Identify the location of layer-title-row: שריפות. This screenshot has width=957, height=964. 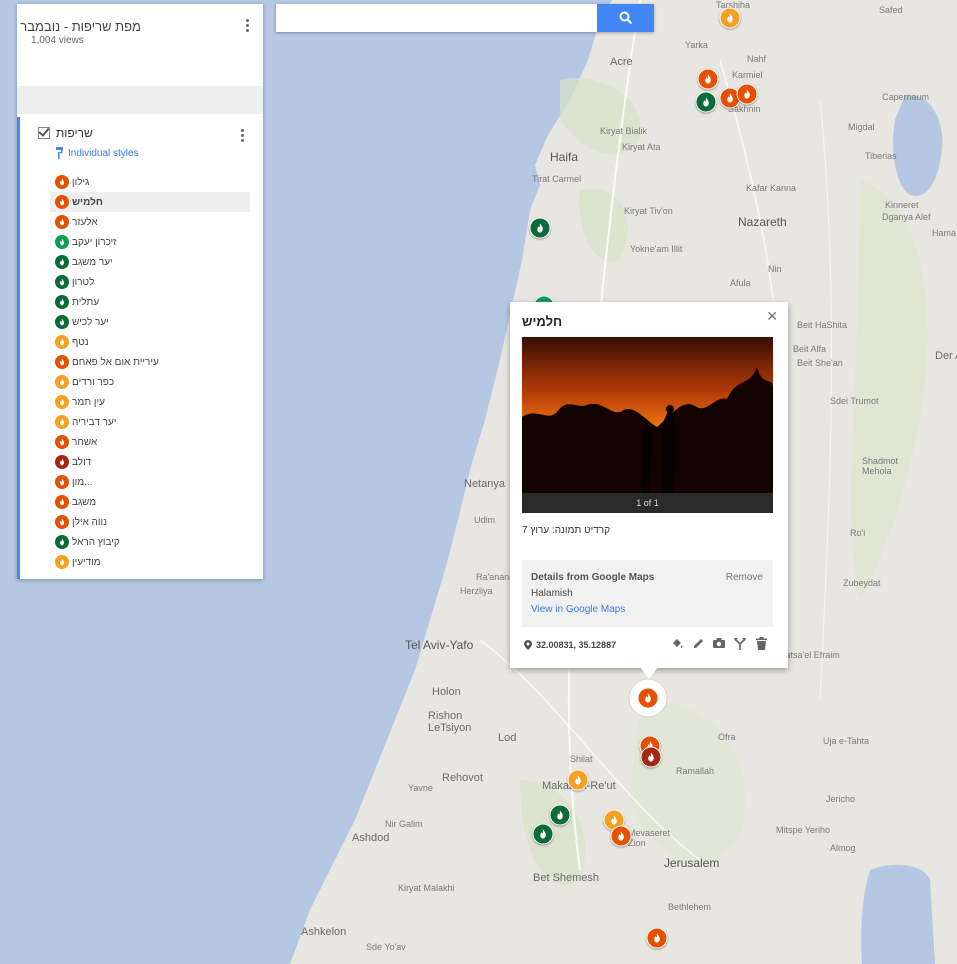
(65, 133).